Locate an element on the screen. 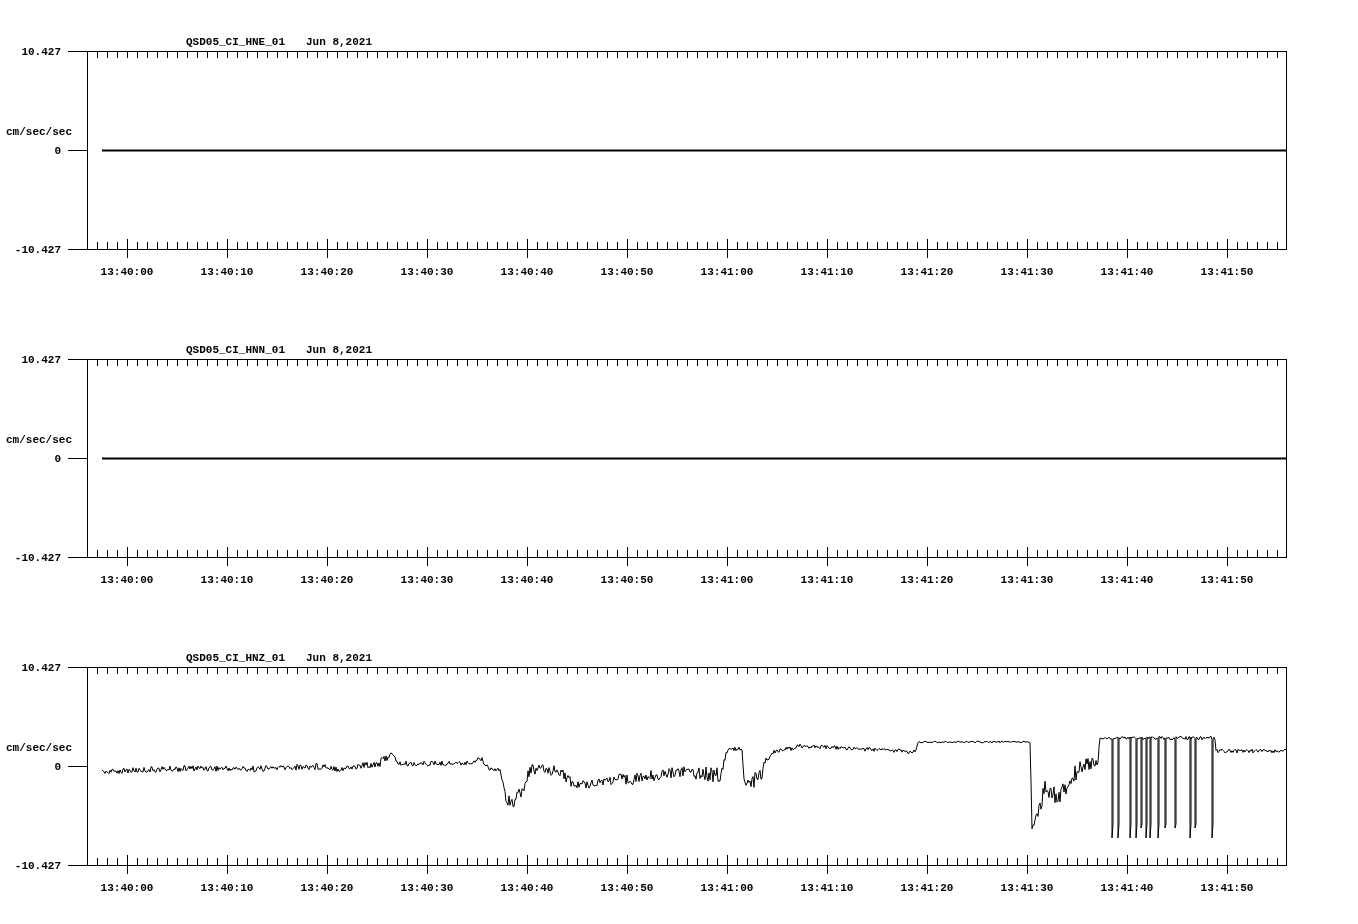 The image size is (1358, 924). station-title: QSD05_CI_HNZ_01 is located at coordinates (236, 658).